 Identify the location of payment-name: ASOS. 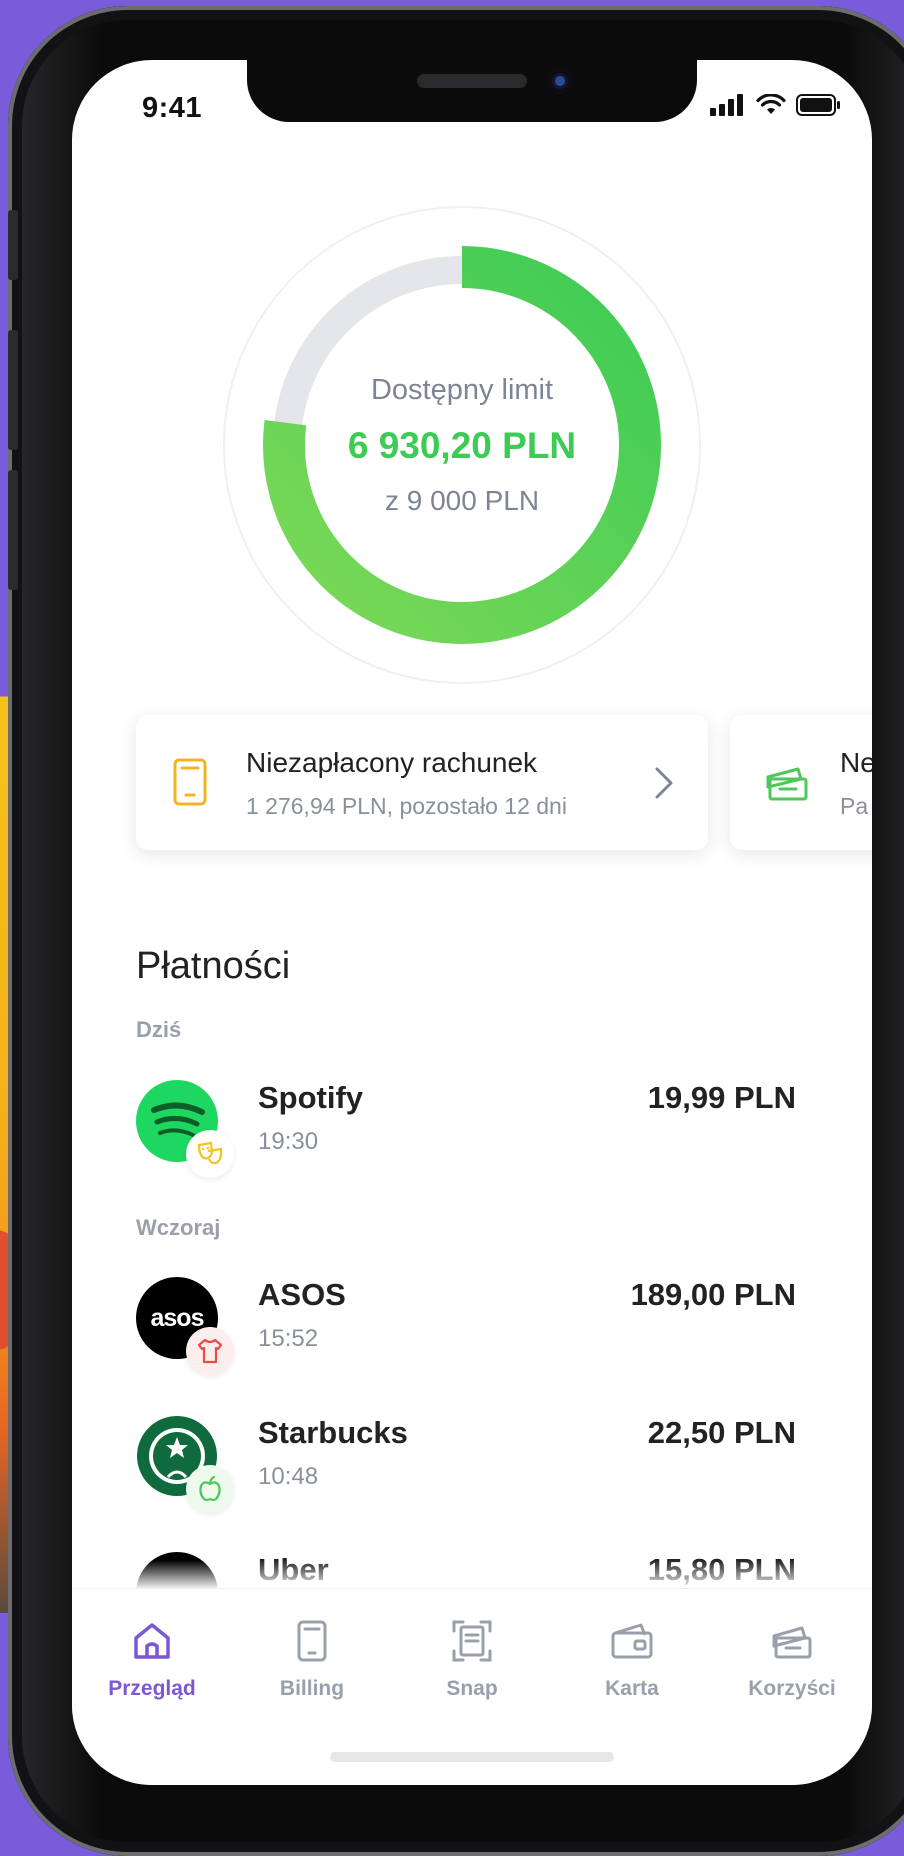
(302, 1294).